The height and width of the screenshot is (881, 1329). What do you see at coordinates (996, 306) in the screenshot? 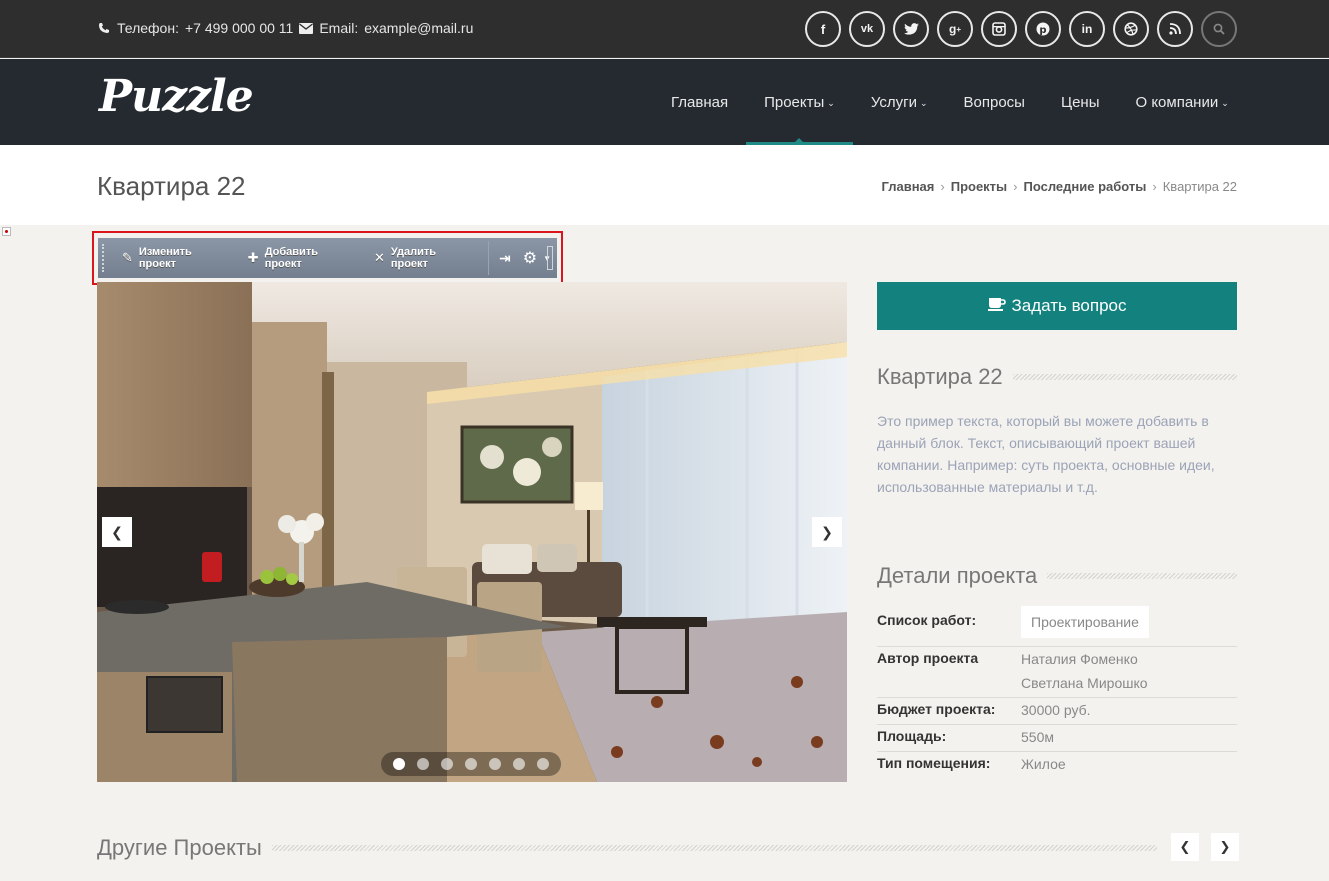
I see `coffee-cup-icon` at bounding box center [996, 306].